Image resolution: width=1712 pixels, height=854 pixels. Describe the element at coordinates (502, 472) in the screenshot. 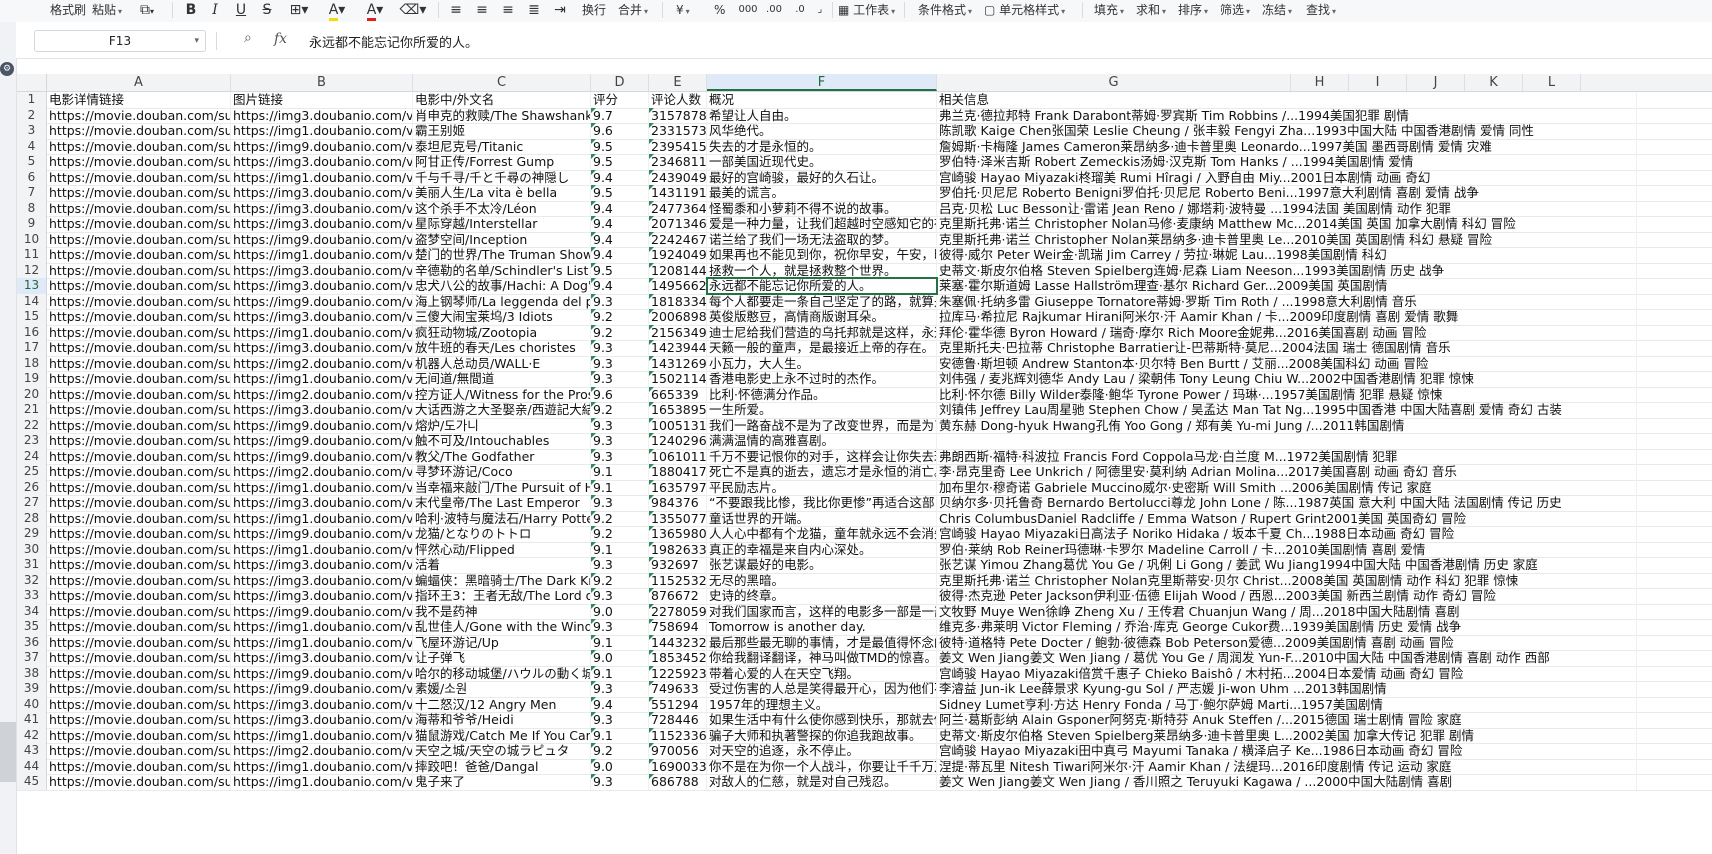

I see `cell: 寻梦环游记/Coco` at that location.